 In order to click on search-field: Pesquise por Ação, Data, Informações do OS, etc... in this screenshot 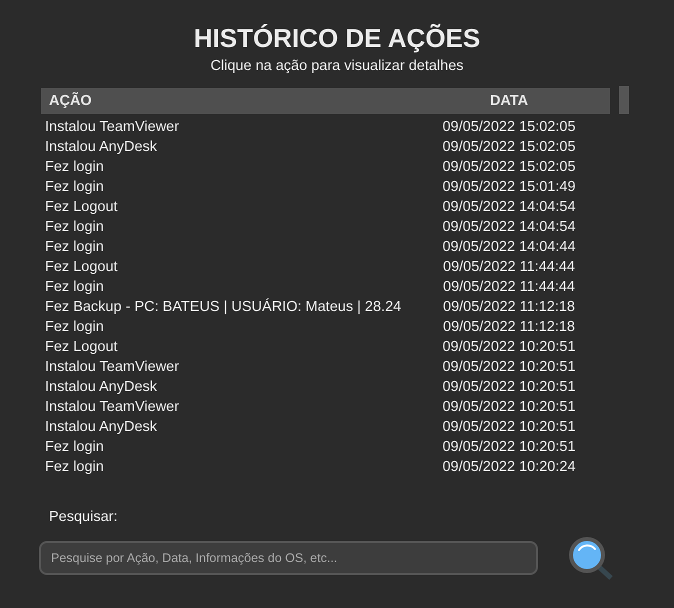, I will do `click(288, 557)`.